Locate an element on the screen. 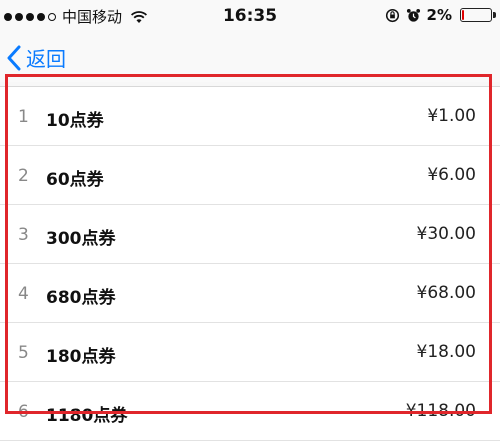 The height and width of the screenshot is (441, 500). battery-level-fill is located at coordinates (463, 15).